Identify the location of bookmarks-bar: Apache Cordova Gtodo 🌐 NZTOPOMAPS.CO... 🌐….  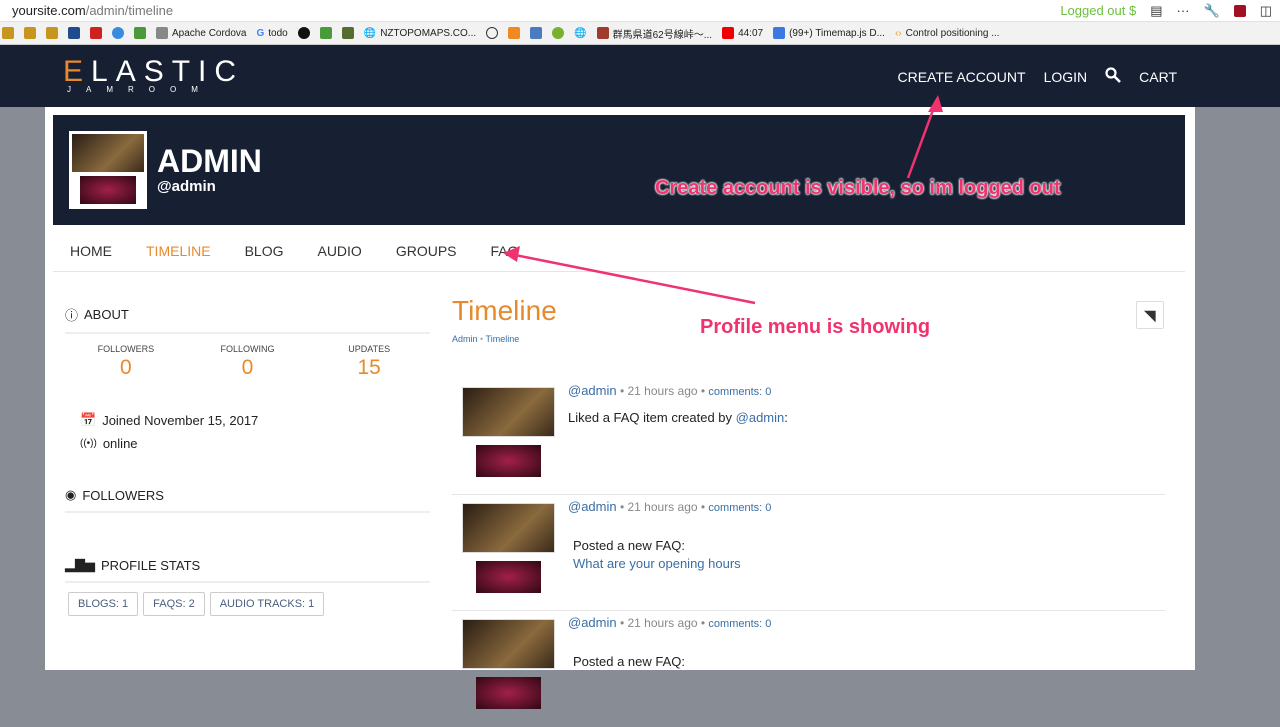
(640, 33).